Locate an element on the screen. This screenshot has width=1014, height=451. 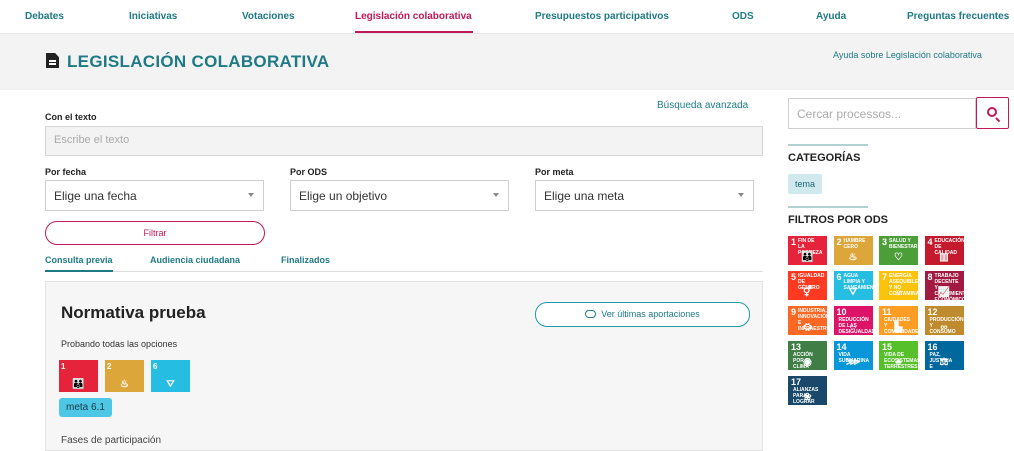
filter-button: Filtrar is located at coordinates (155, 233).